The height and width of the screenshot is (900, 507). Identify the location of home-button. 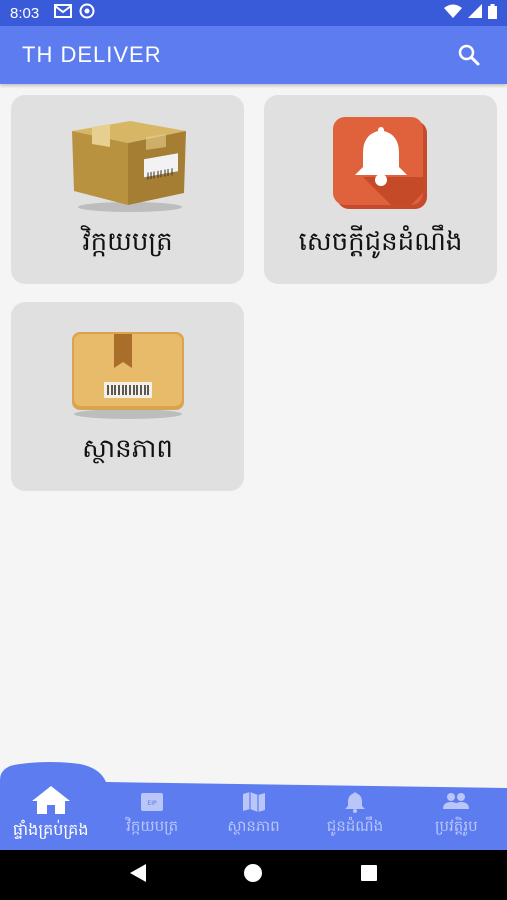
(253, 875).